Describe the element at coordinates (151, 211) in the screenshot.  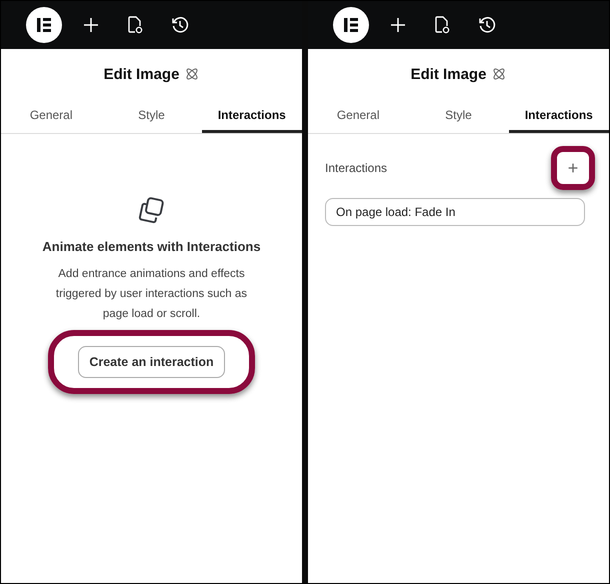
I see `layers-icon` at that location.